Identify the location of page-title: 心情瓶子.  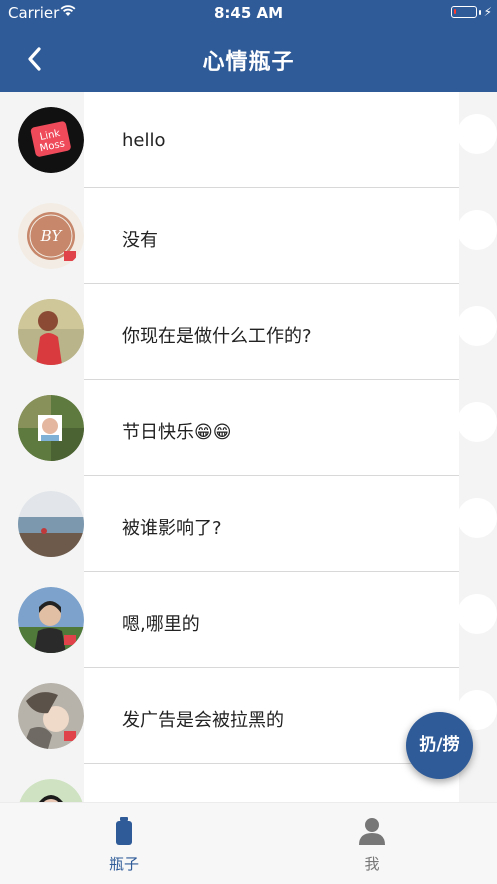
(248, 62).